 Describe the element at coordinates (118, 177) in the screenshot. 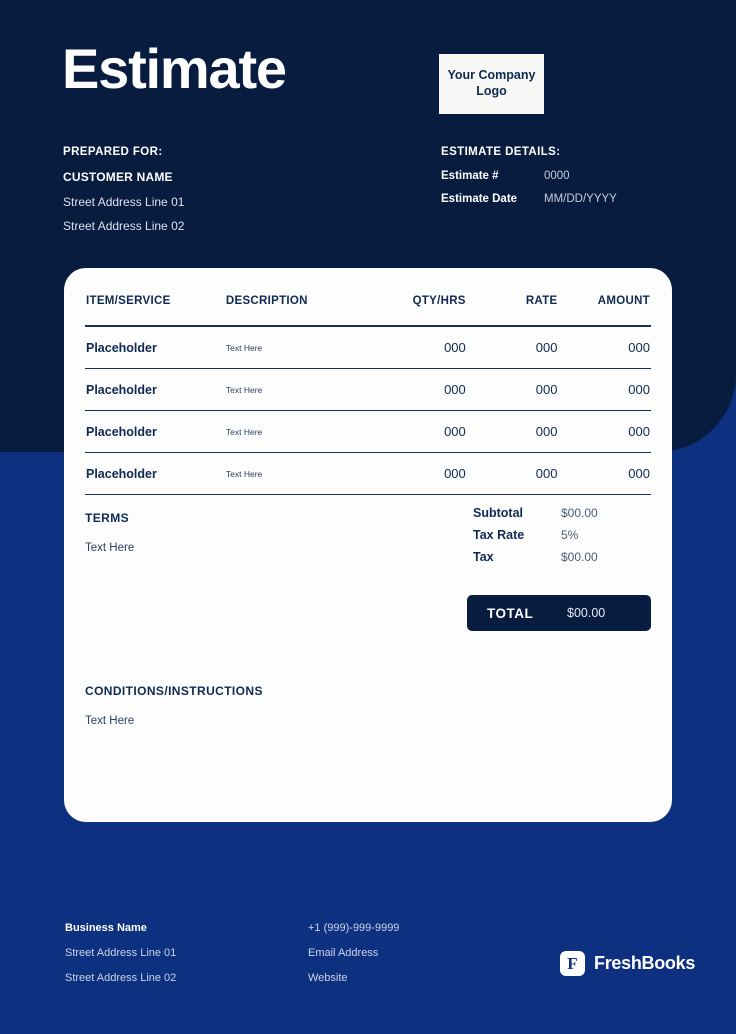

I see `customer-name: CUSTOMER NAME` at that location.